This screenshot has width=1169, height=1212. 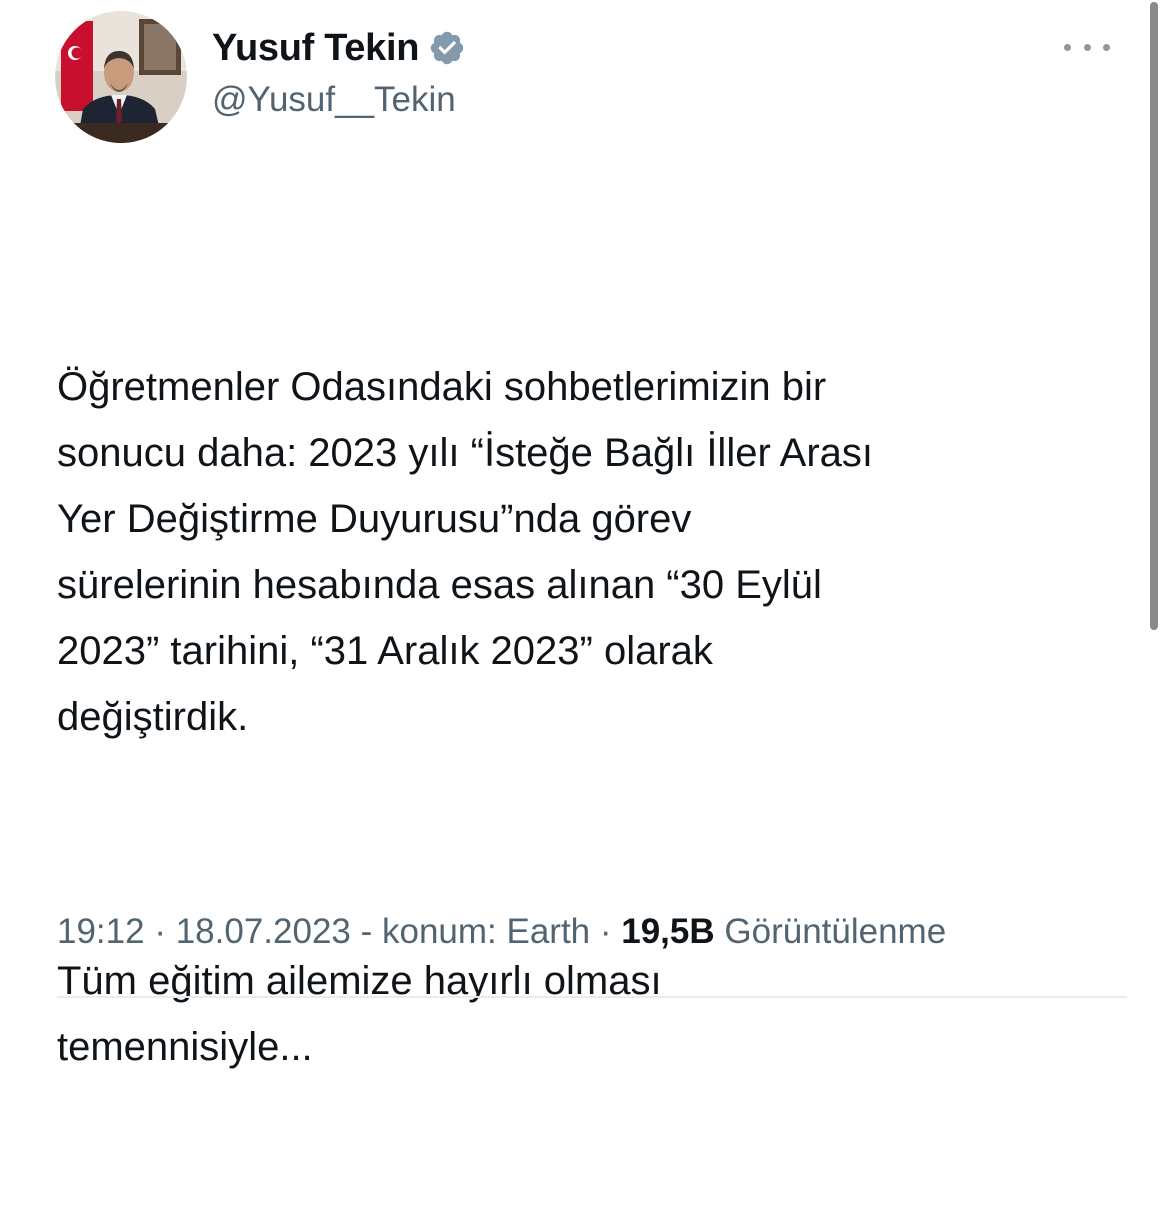 I want to click on tweet-time: 19:12, so click(x=101, y=931).